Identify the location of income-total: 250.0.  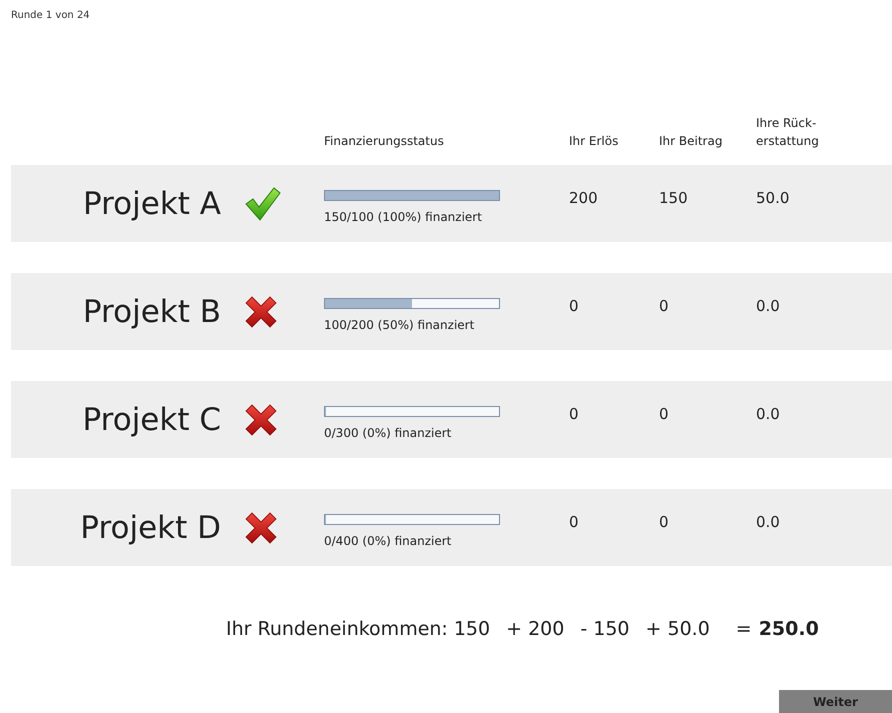
(788, 629).